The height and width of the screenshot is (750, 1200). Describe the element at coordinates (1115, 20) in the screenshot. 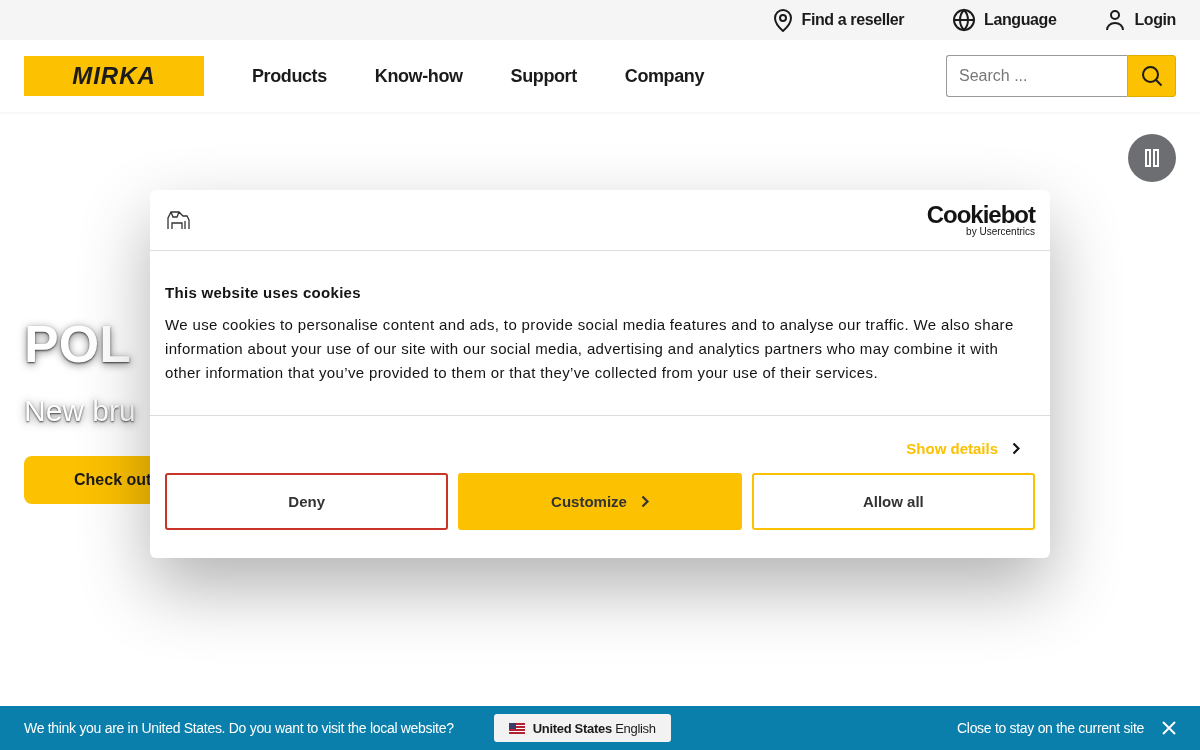

I see `user-icon` at that location.